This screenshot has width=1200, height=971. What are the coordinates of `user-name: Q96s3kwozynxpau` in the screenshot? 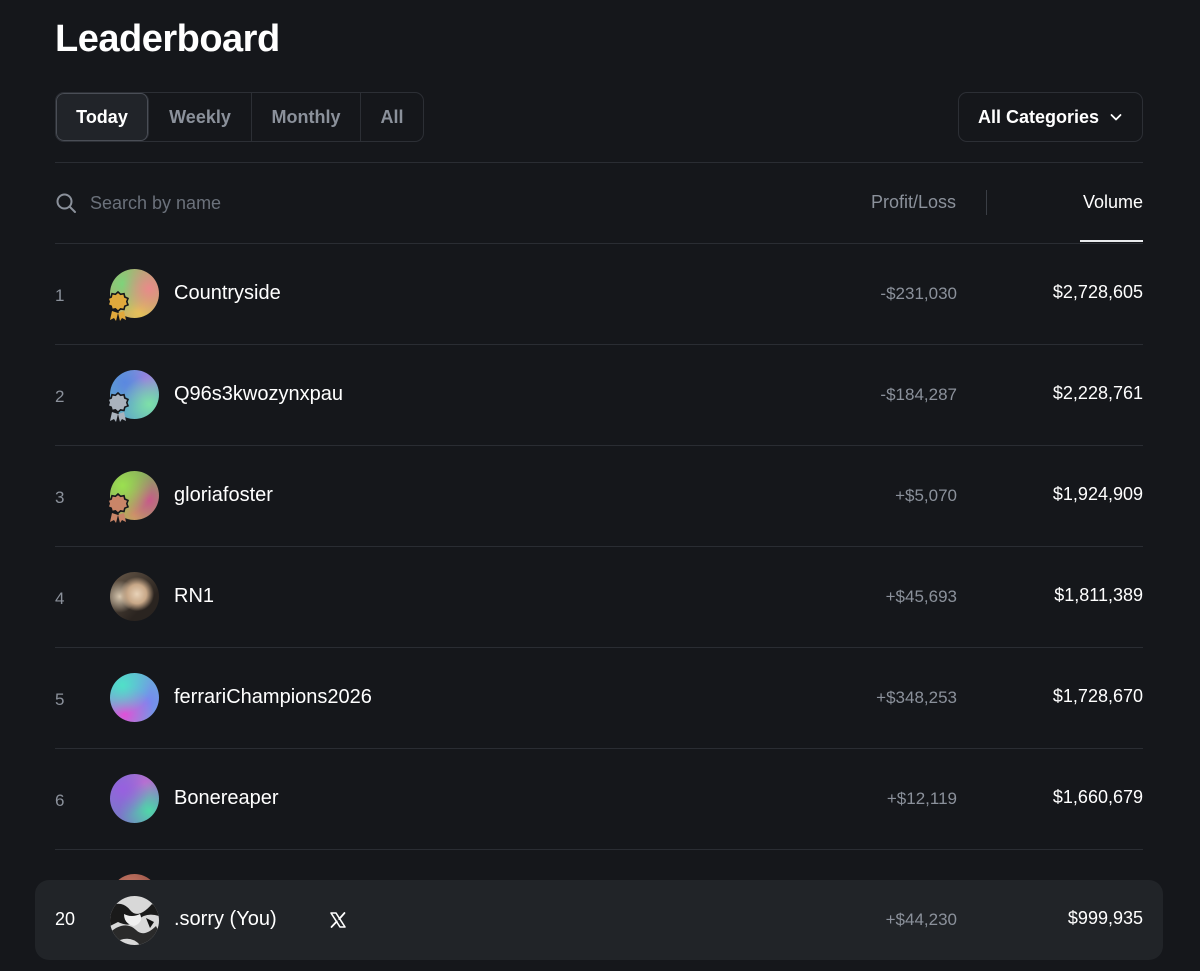 It's located at (258, 394).